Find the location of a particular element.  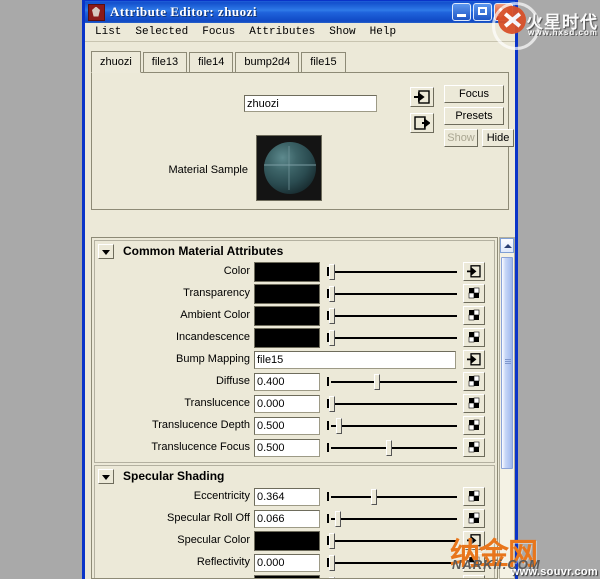

attribute-label-box: Color is located at coordinates (172, 272).